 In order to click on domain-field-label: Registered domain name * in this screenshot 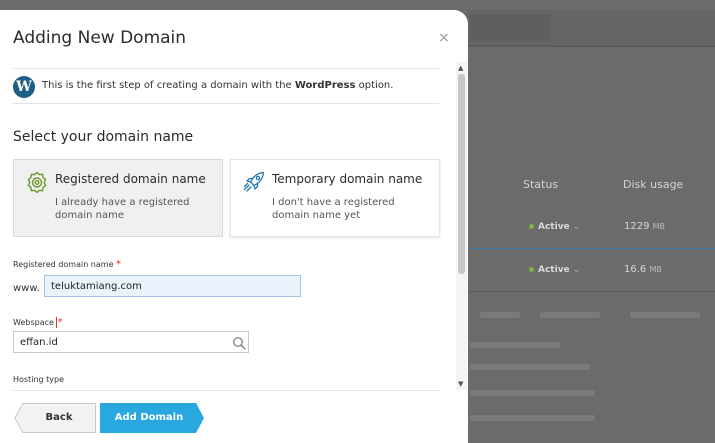, I will do `click(67, 264)`.